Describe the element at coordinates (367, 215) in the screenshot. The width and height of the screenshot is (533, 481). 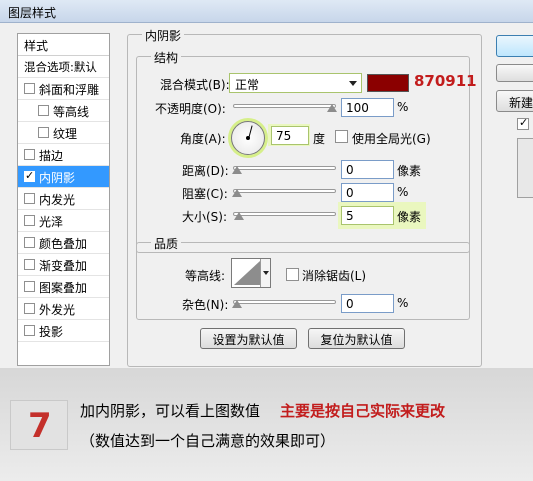
I see `size-input: 5` at that location.